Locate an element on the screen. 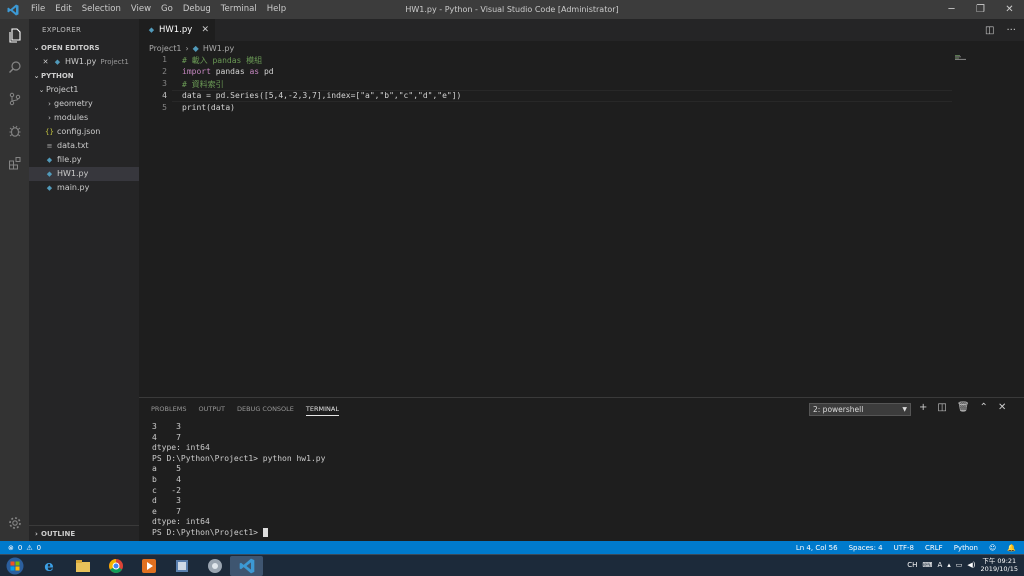 The image size is (1024, 576). debug-icon is located at coordinates (14, 131).